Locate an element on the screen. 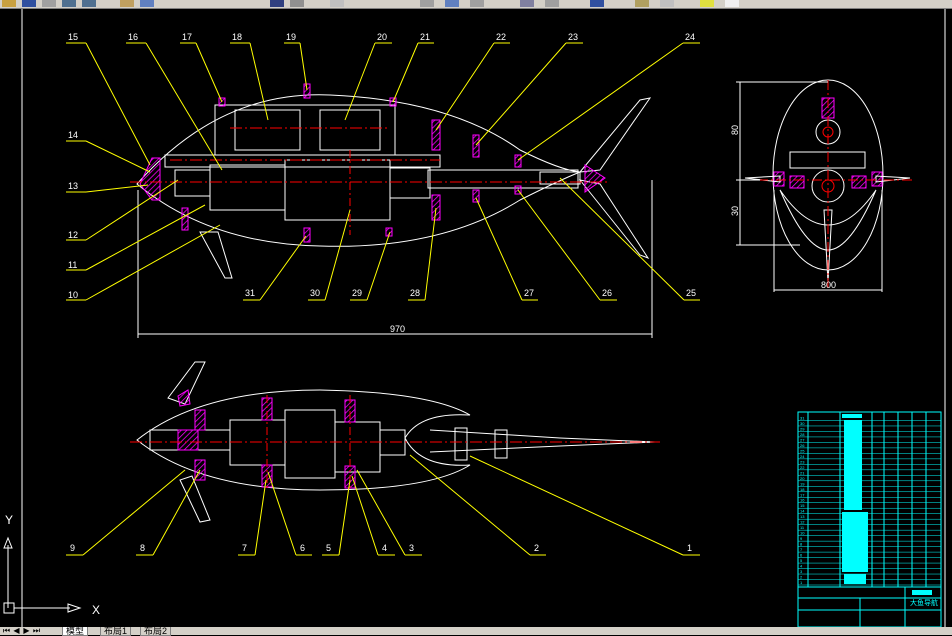 This screenshot has width=952, height=636. title-block-row-number: 8 is located at coordinates (801, 544).